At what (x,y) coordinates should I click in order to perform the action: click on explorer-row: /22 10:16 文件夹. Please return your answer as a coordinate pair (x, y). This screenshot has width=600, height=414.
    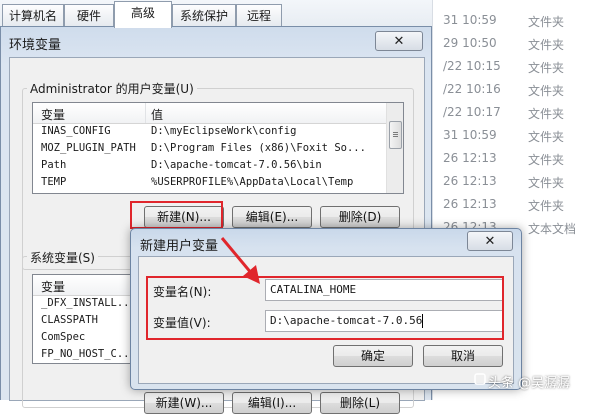
    Looking at the image, I should click on (516, 89).